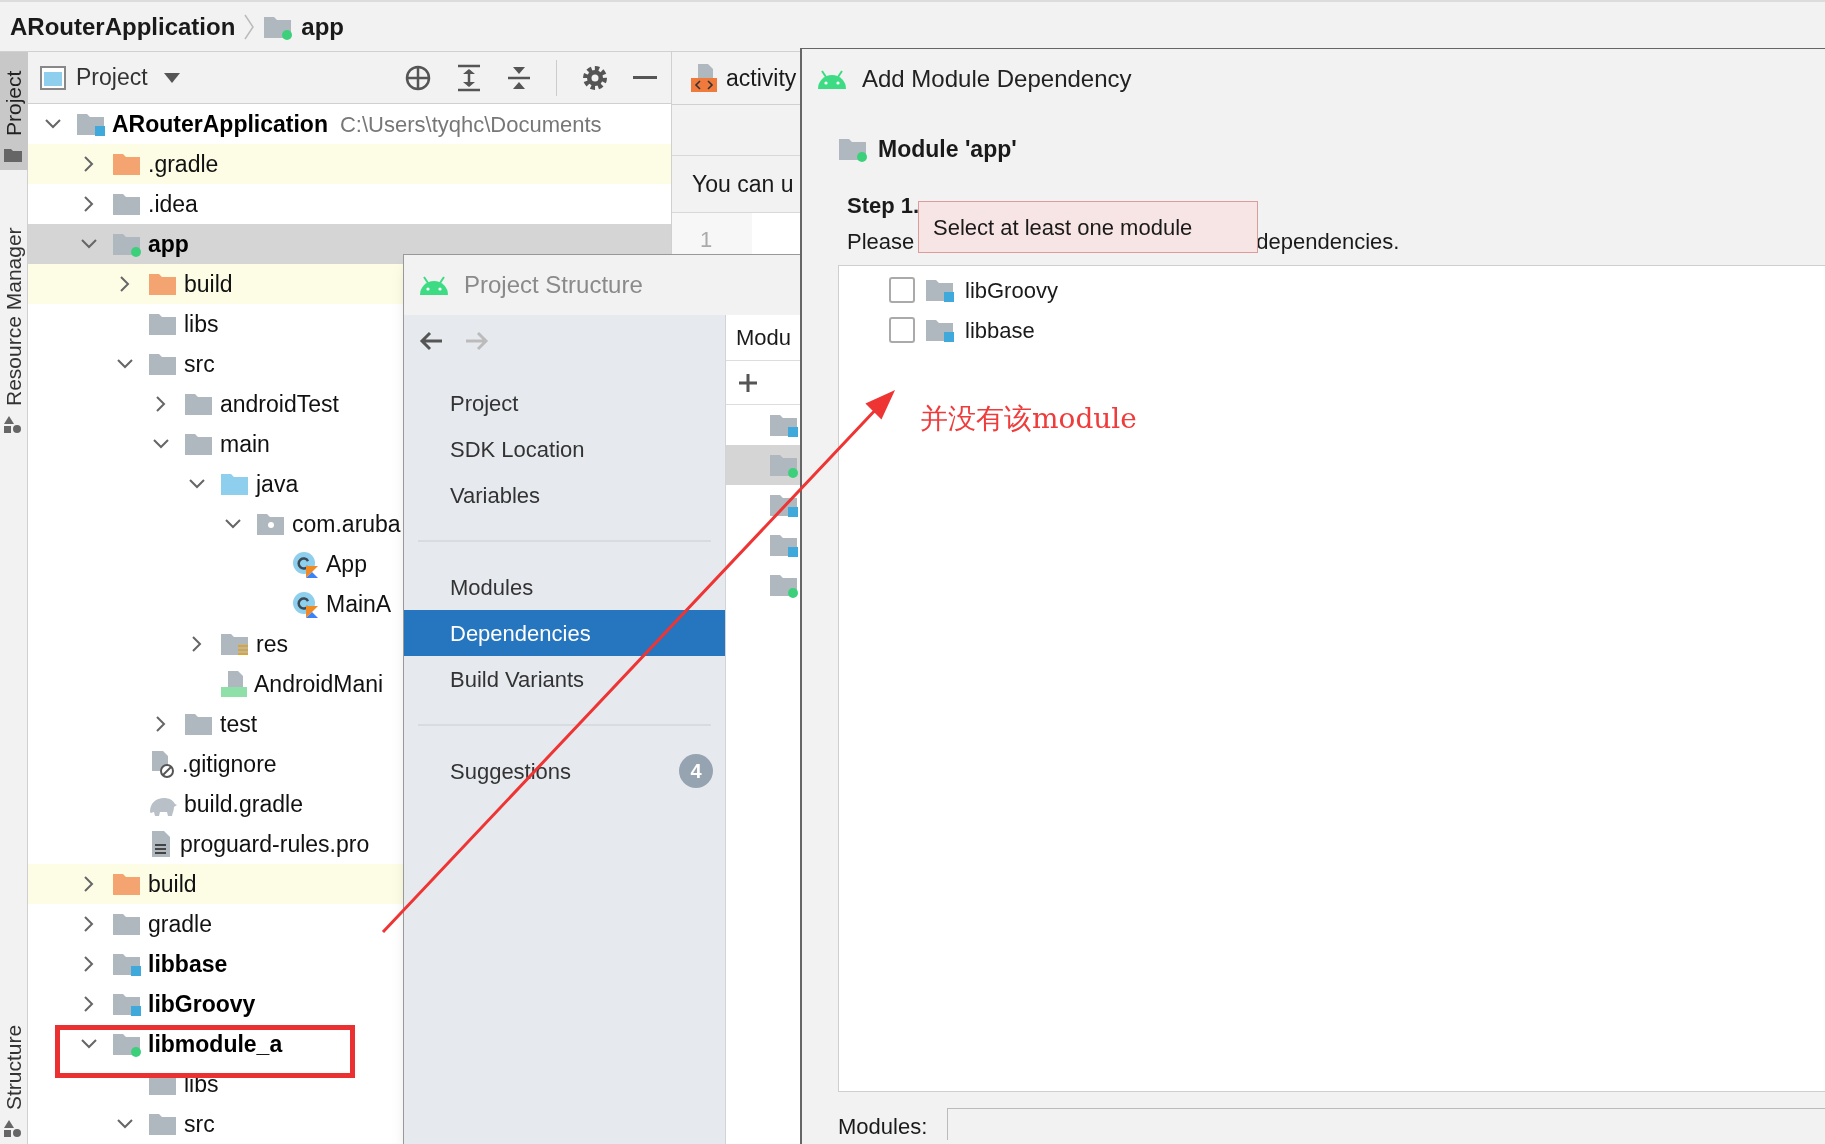 The image size is (1825, 1144). What do you see at coordinates (704, 78) in the screenshot?
I see `layout-file-icon` at bounding box center [704, 78].